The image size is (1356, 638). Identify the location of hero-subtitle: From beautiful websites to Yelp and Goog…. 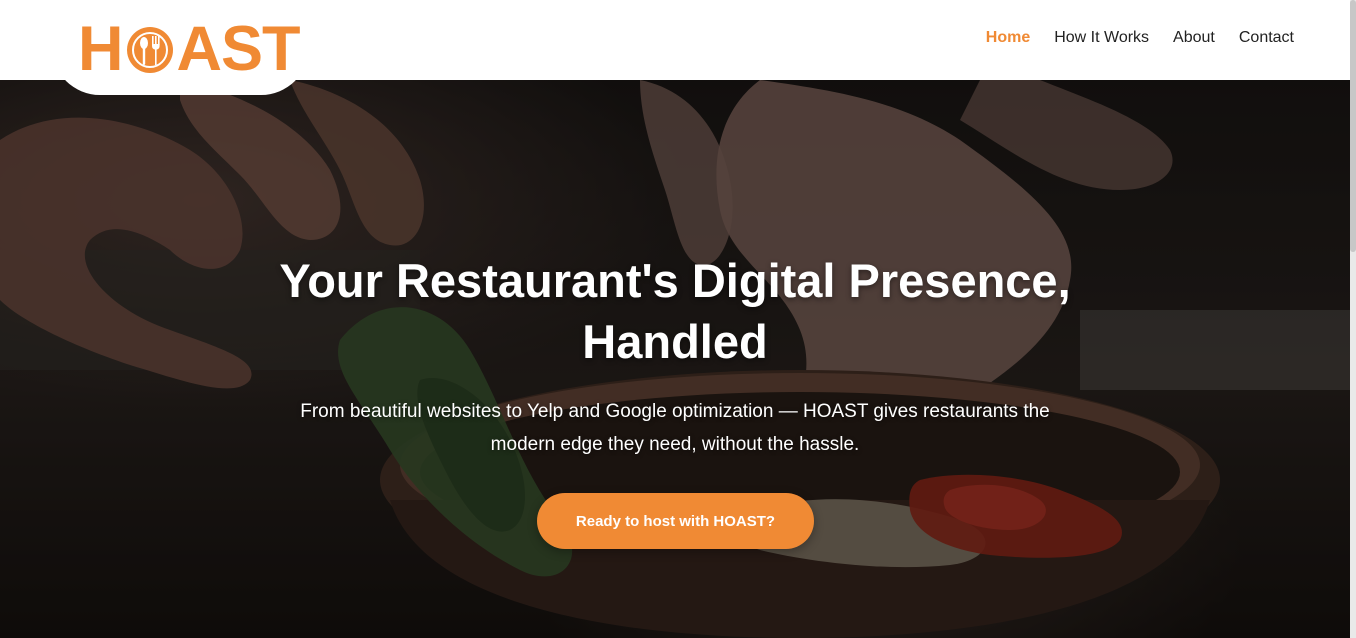
(675, 428).